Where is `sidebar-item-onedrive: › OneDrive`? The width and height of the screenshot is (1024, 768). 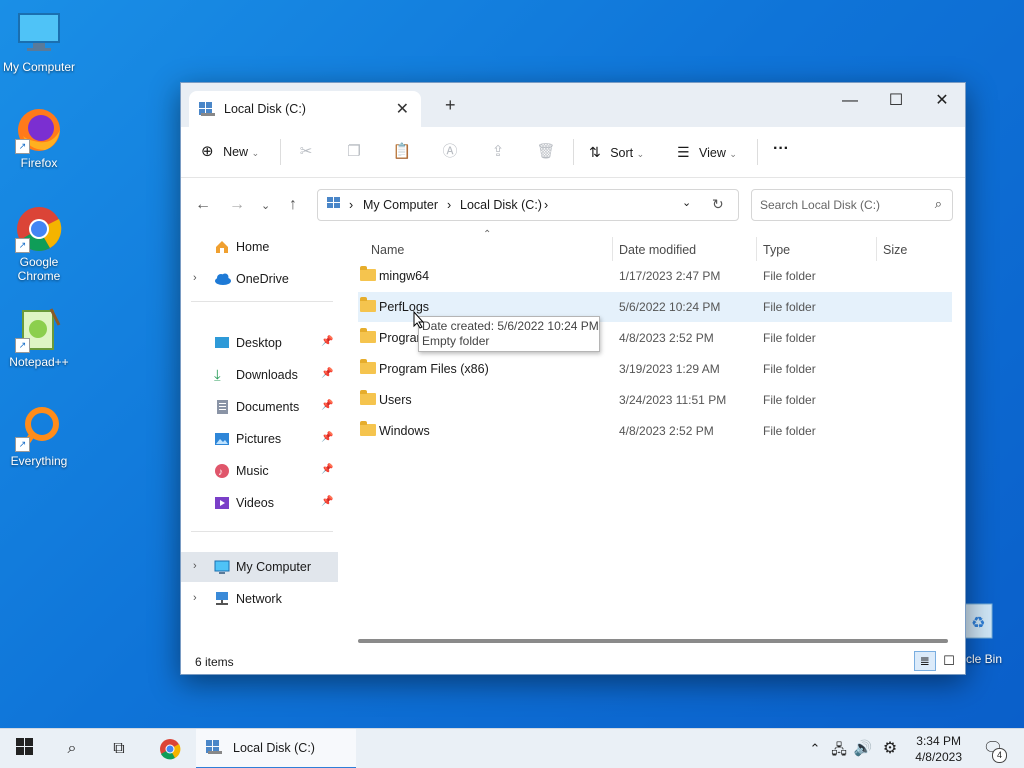 sidebar-item-onedrive: › OneDrive is located at coordinates (259, 279).